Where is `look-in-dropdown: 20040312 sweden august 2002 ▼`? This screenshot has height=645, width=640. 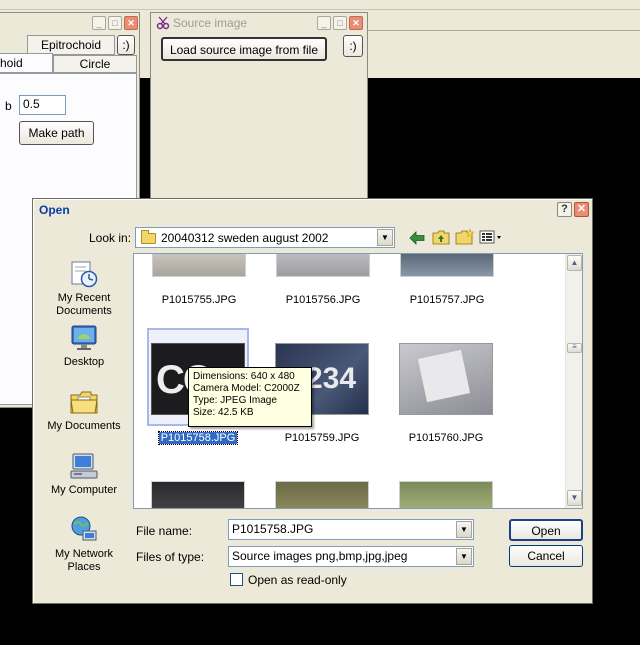
look-in-dropdown: 20040312 sweden august 2002 ▼ is located at coordinates (265, 237).